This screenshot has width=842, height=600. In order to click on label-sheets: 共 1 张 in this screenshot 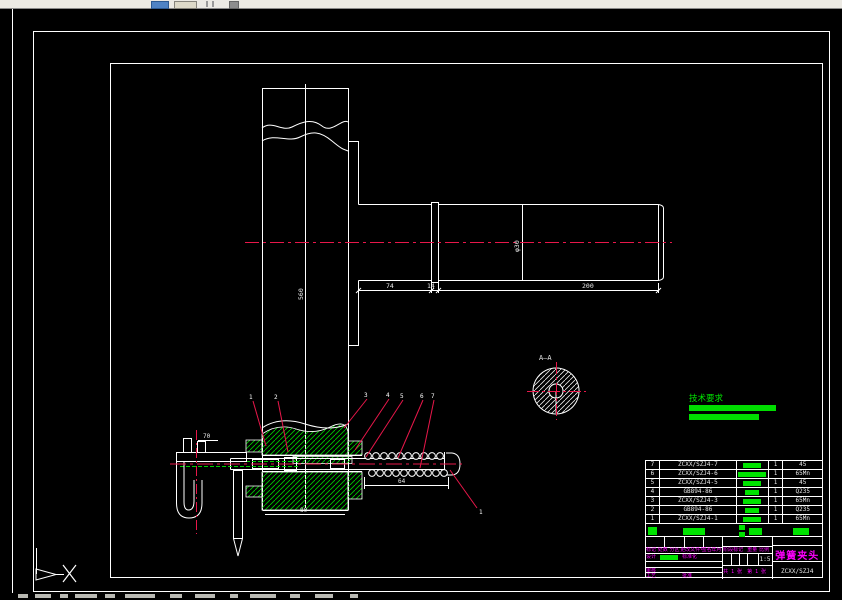, I will do `click(733, 572)`.